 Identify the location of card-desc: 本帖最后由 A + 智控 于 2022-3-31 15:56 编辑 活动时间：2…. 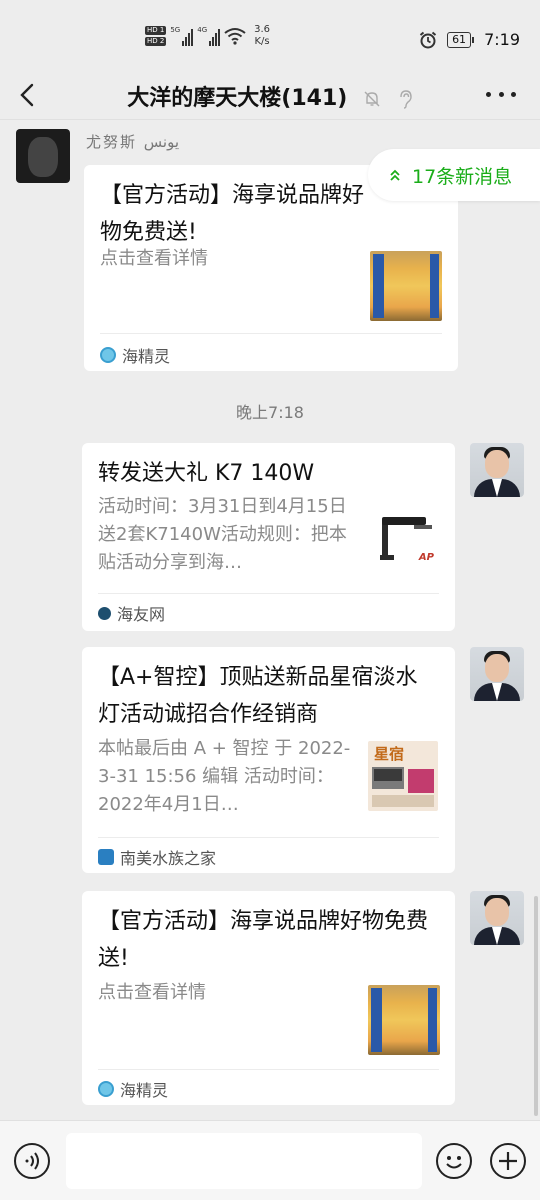
(224, 776).